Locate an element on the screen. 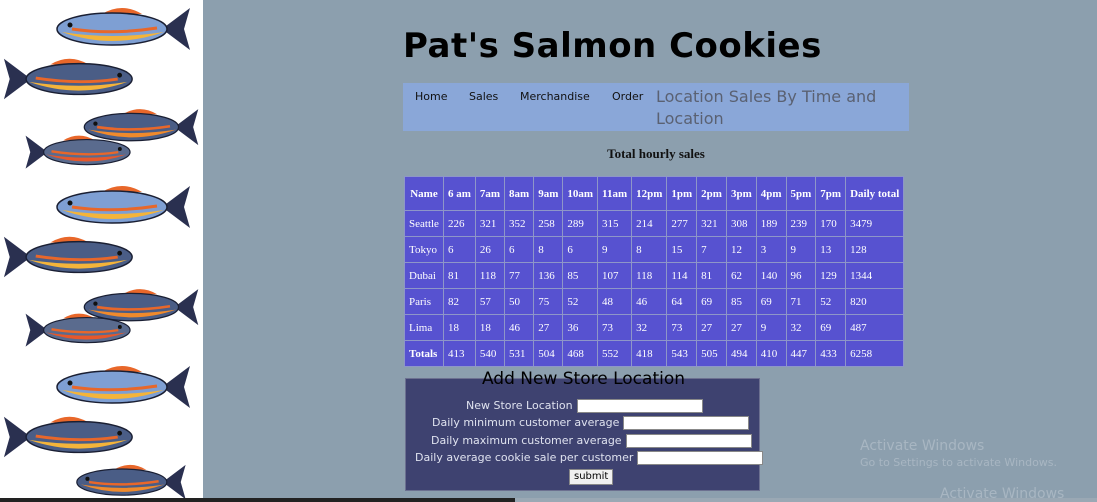 The image size is (1097, 502). store-location-input is located at coordinates (639, 406).